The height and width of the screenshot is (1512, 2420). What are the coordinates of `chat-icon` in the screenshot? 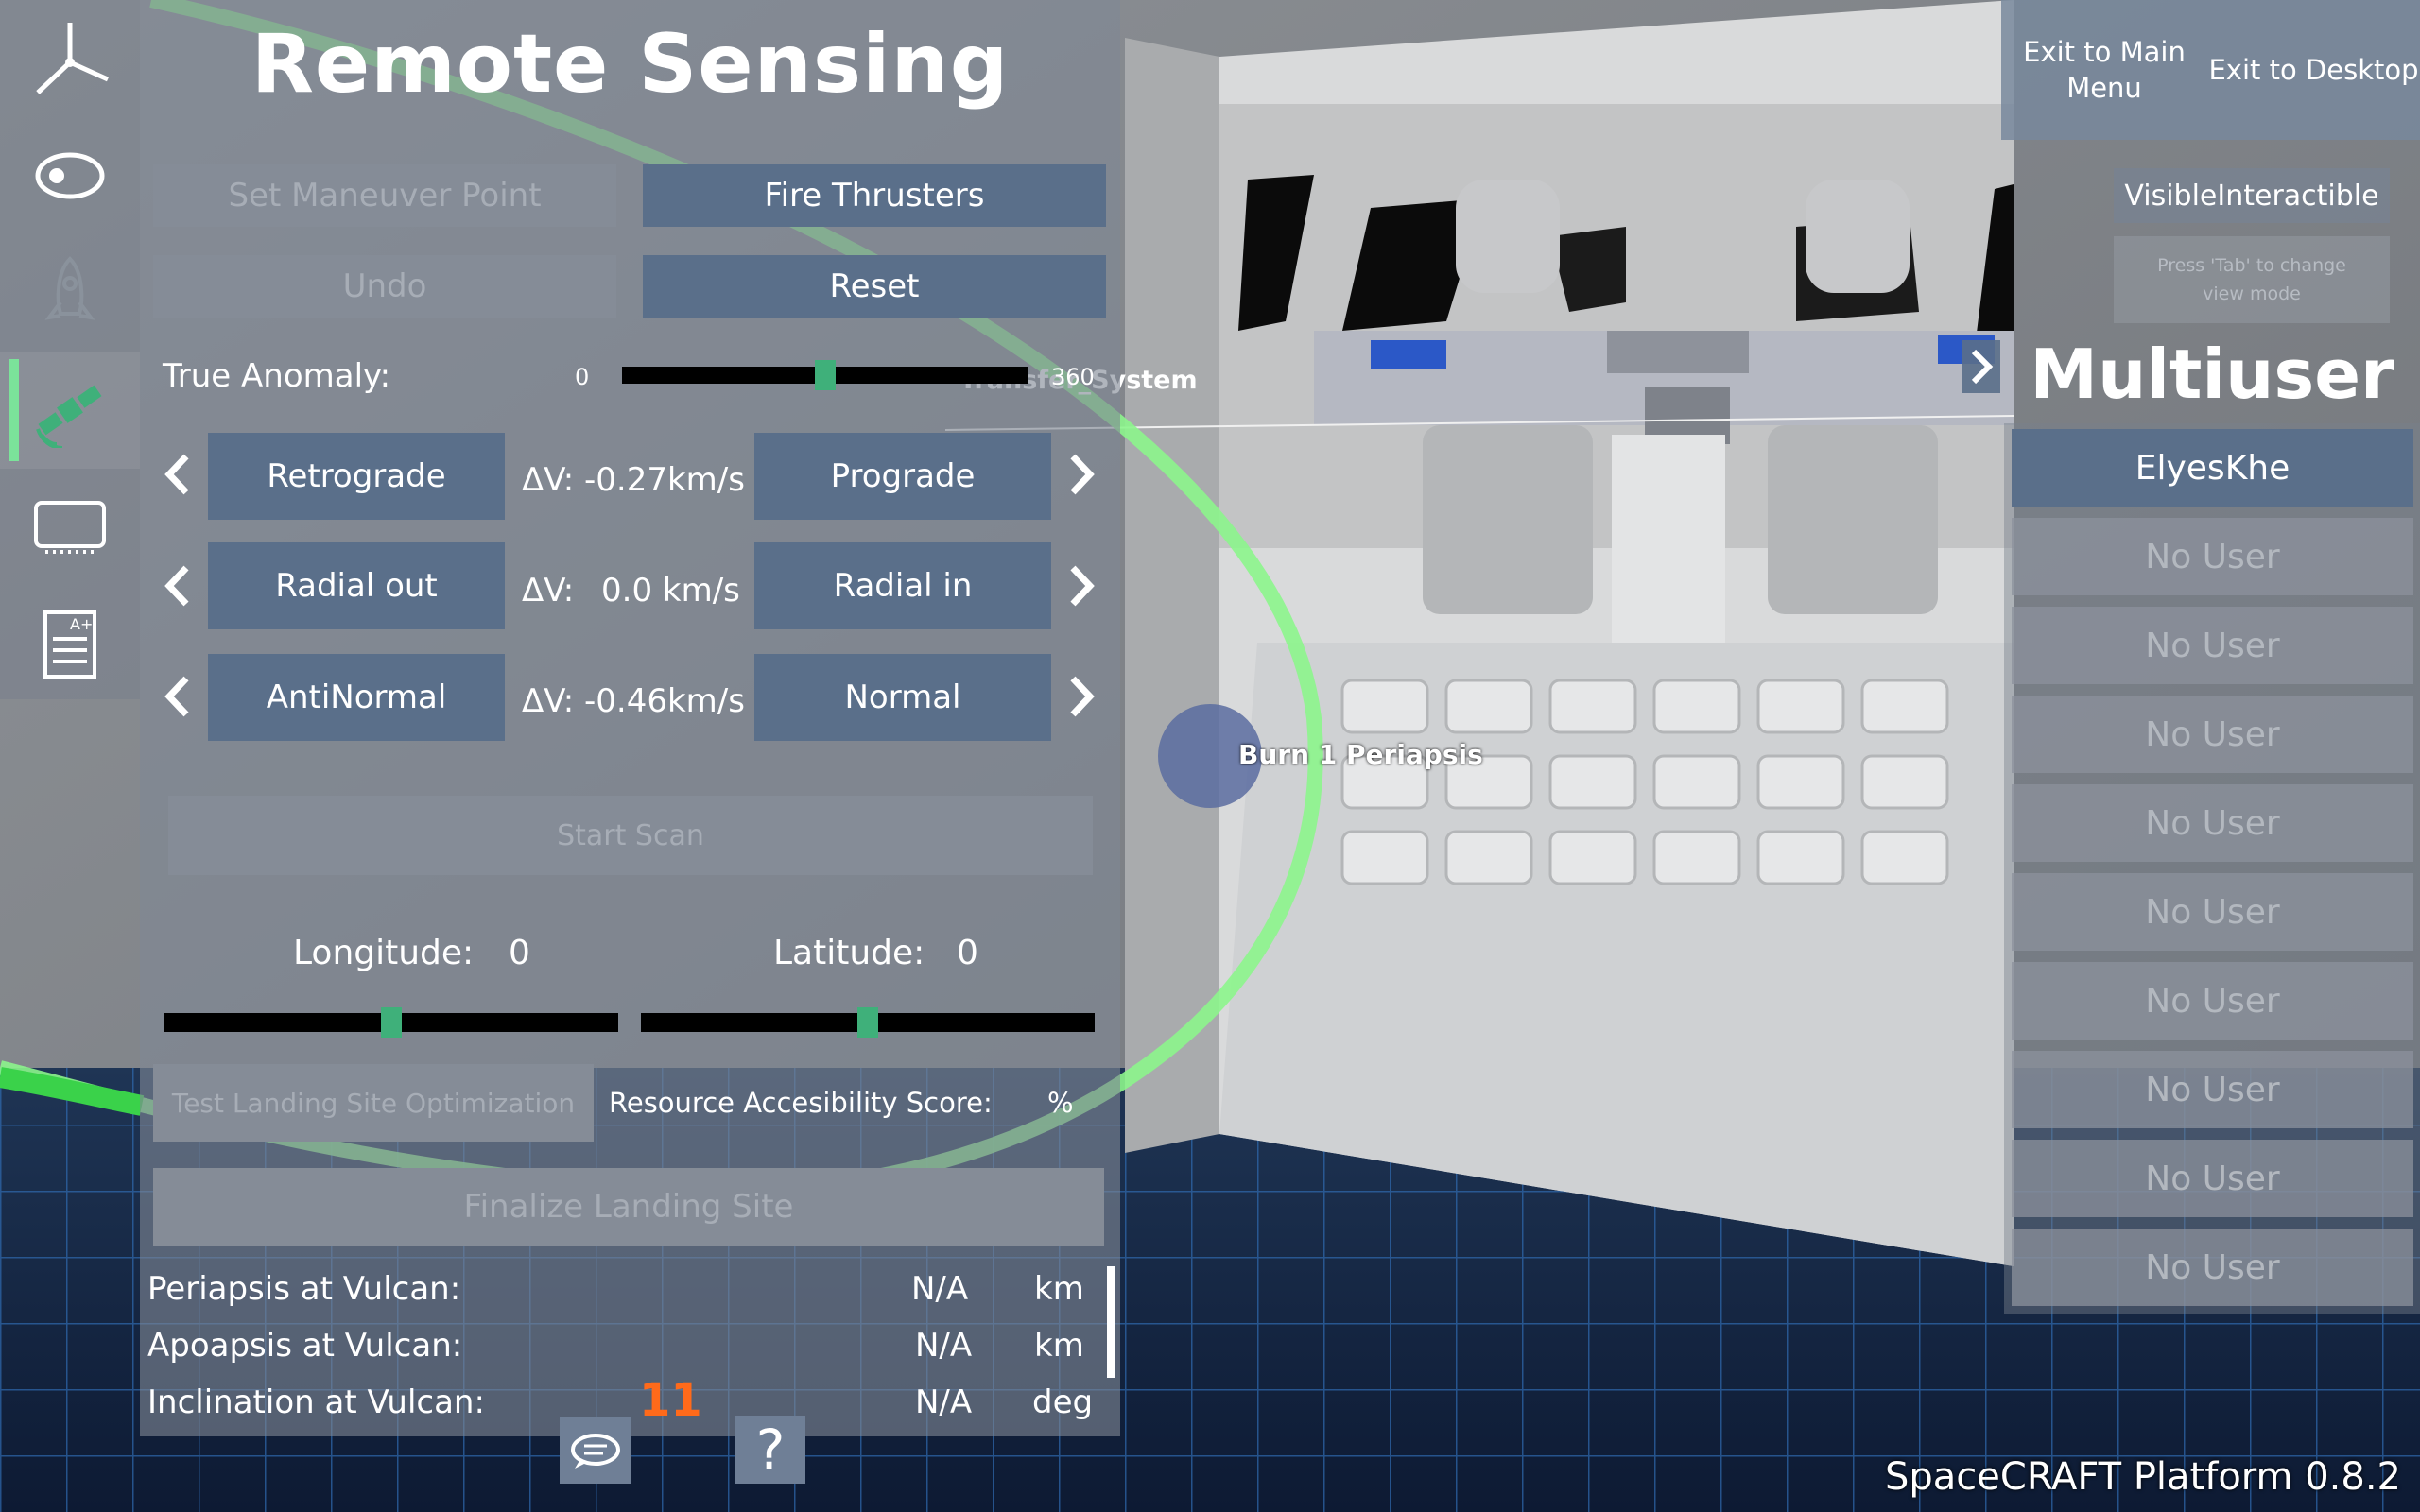 It's located at (595, 1451).